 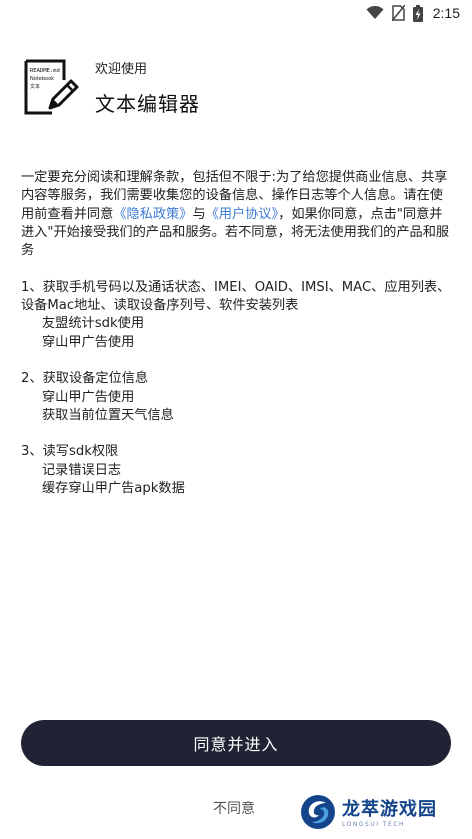 I want to click on section-item: 获取当前位置天气信息, so click(x=108, y=415).